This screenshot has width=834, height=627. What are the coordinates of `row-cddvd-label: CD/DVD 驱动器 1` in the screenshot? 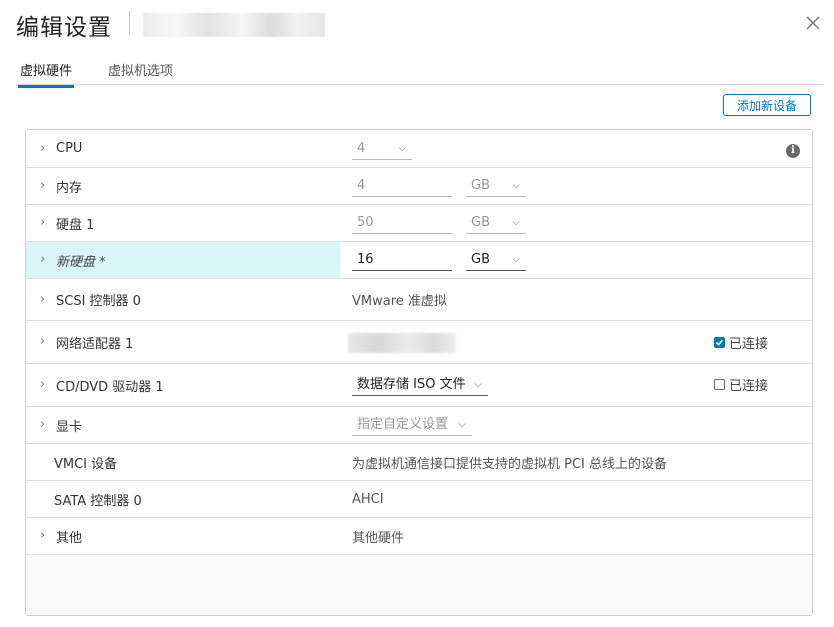 It's located at (110, 387).